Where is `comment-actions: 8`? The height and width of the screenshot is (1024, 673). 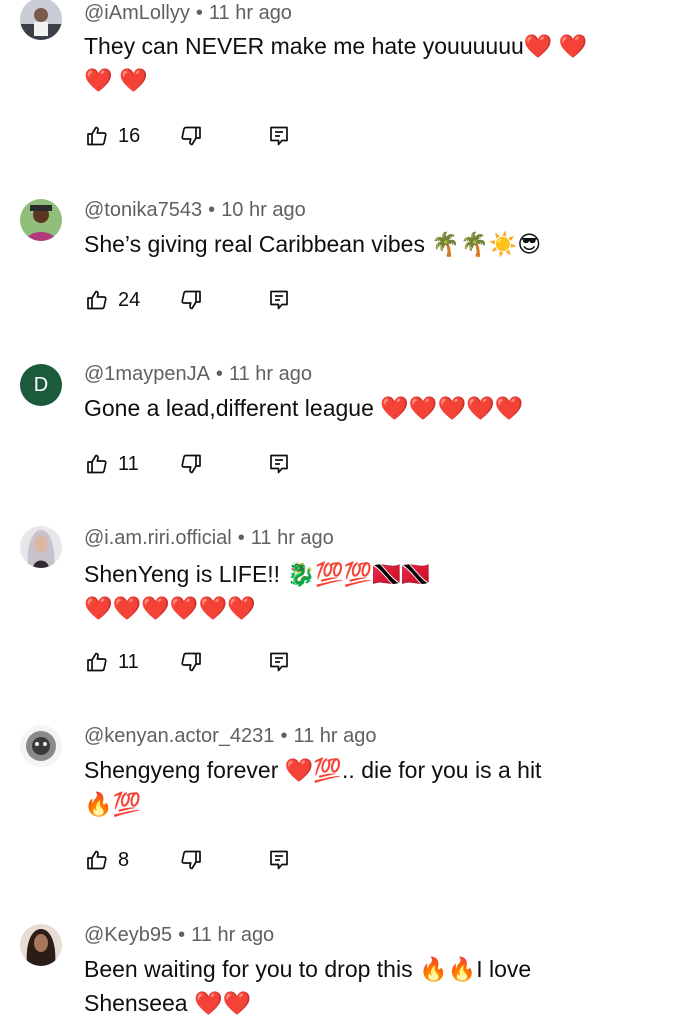 comment-actions: 8 is located at coordinates (188, 860).